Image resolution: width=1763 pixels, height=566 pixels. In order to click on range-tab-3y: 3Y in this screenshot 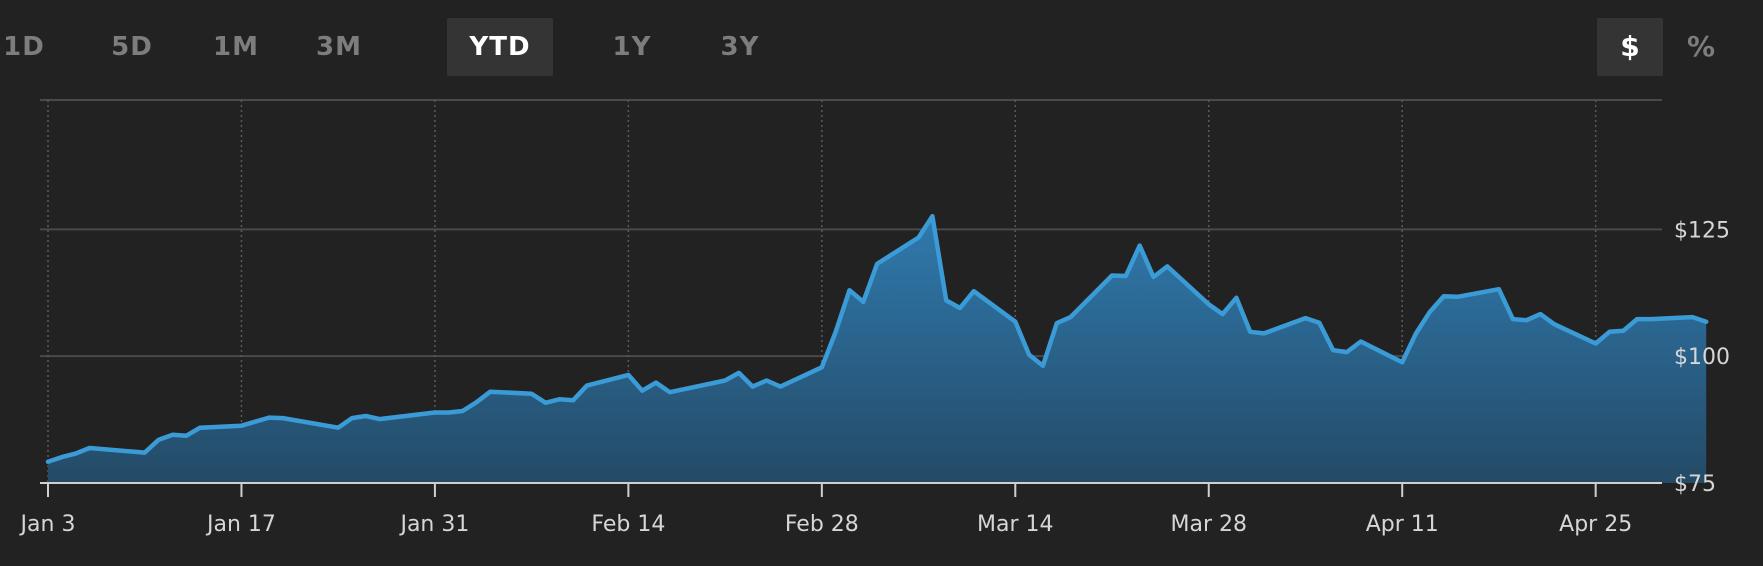, I will do `click(740, 47)`.